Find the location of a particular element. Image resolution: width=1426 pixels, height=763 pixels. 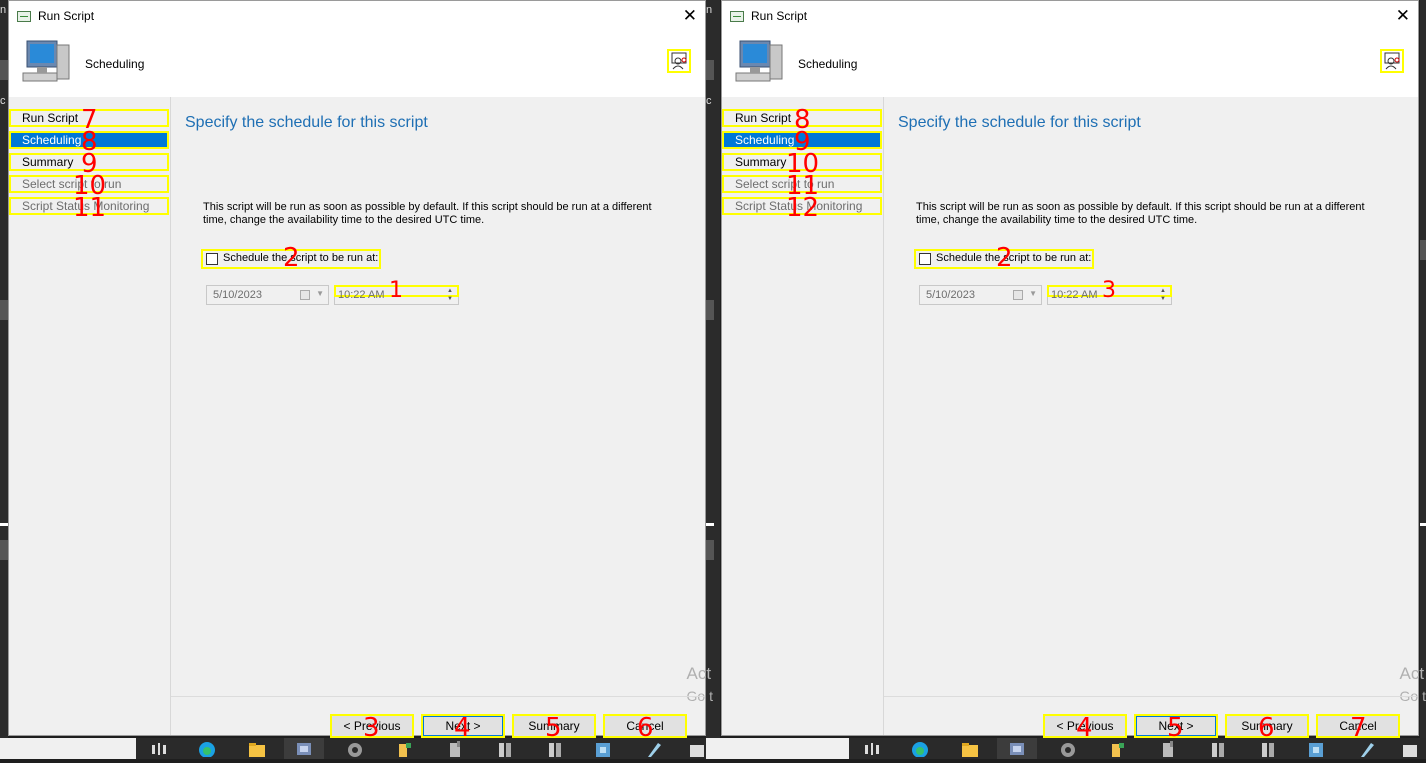

taskbar-left is located at coordinates (421, 748).